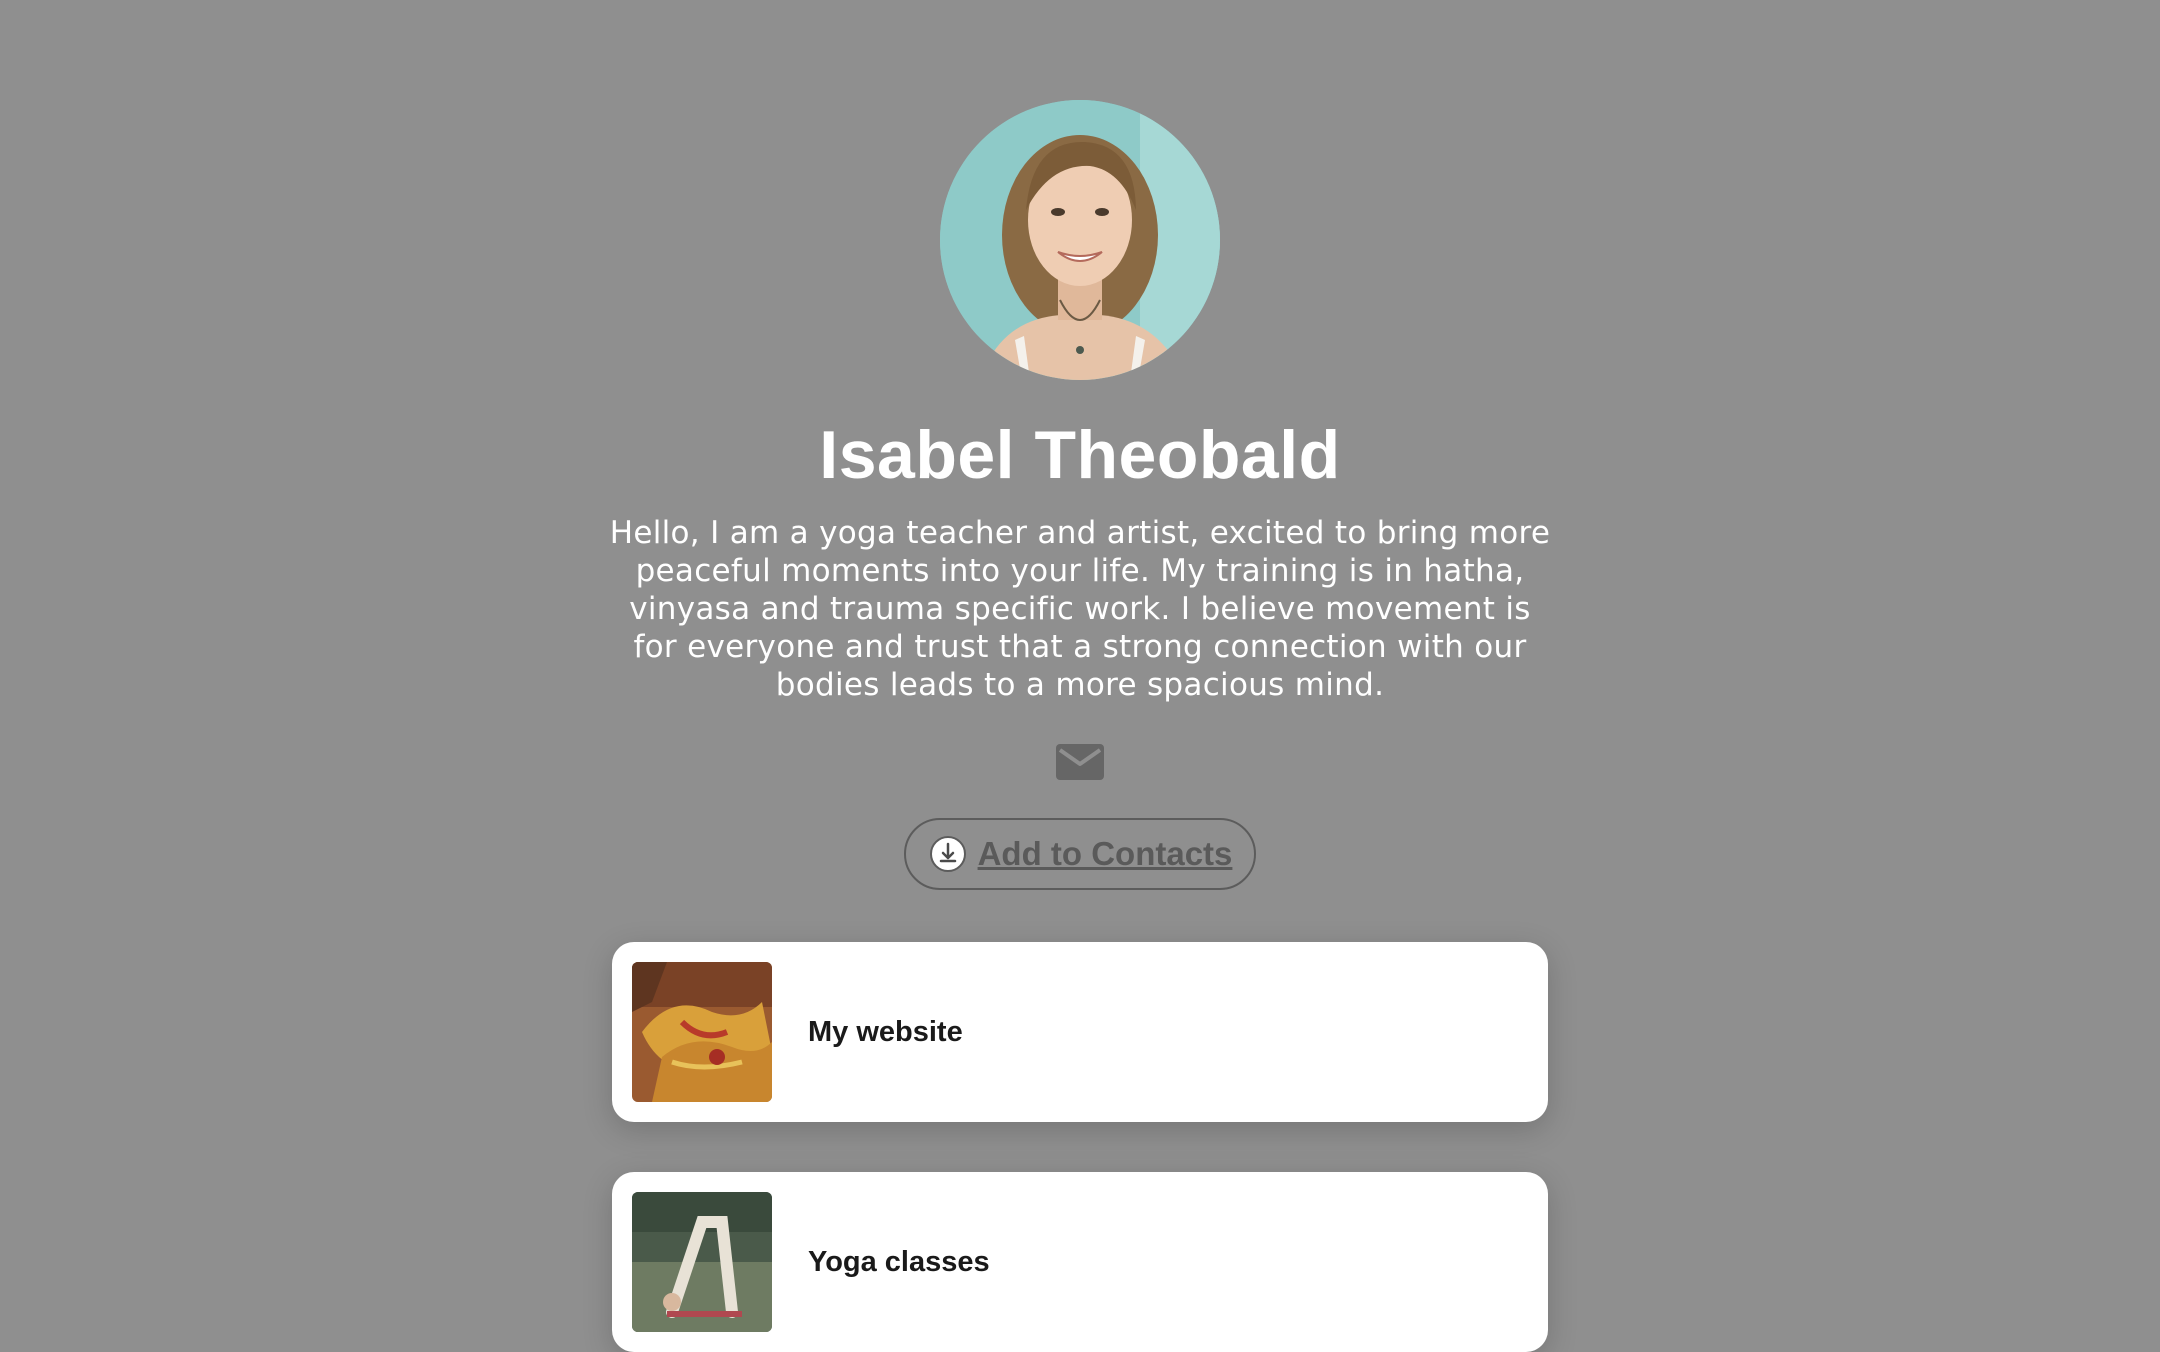 The height and width of the screenshot is (1352, 2160). I want to click on avatar, so click(1080, 240).